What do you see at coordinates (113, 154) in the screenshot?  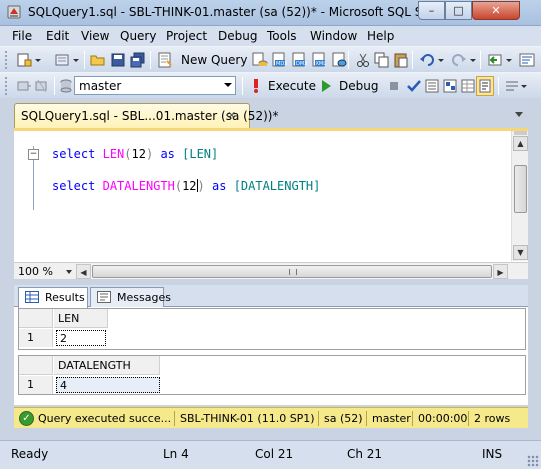 I see `function-len: LEN` at bounding box center [113, 154].